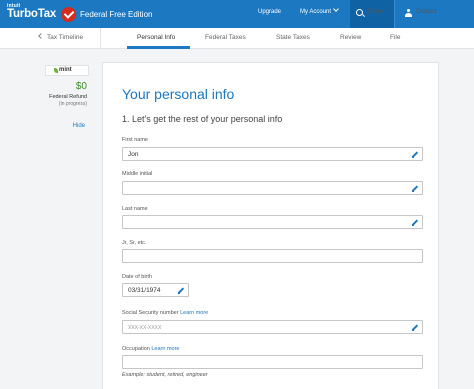  I want to click on contact-label: Contact, so click(426, 12).